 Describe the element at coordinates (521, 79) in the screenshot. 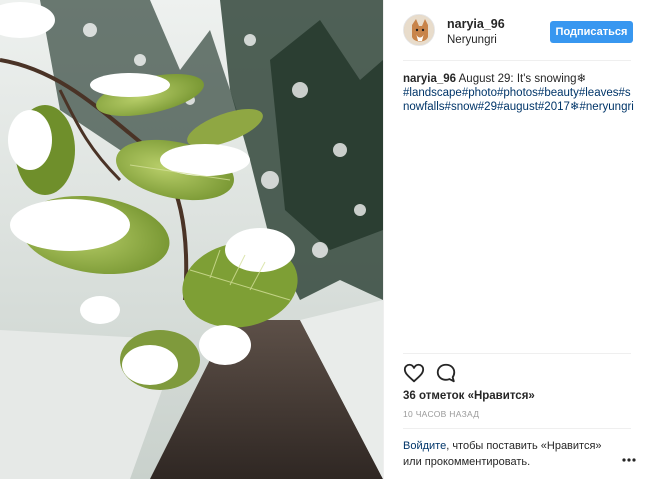

I see `caption-text: August 29: It's snowing❄` at that location.